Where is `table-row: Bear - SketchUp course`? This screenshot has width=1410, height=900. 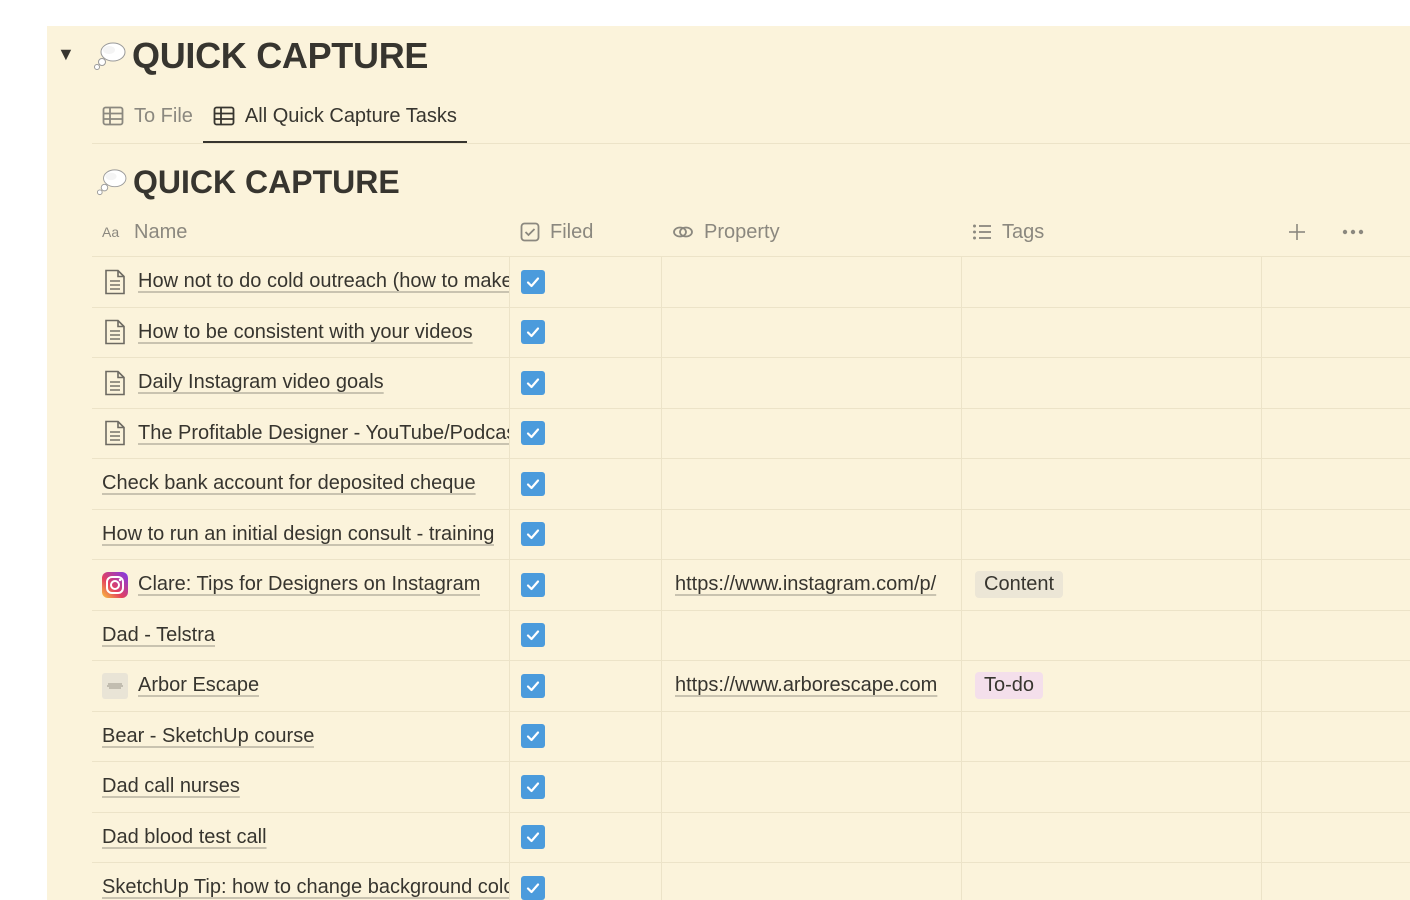
table-row: Bear - SketchUp course is located at coordinates (751, 736).